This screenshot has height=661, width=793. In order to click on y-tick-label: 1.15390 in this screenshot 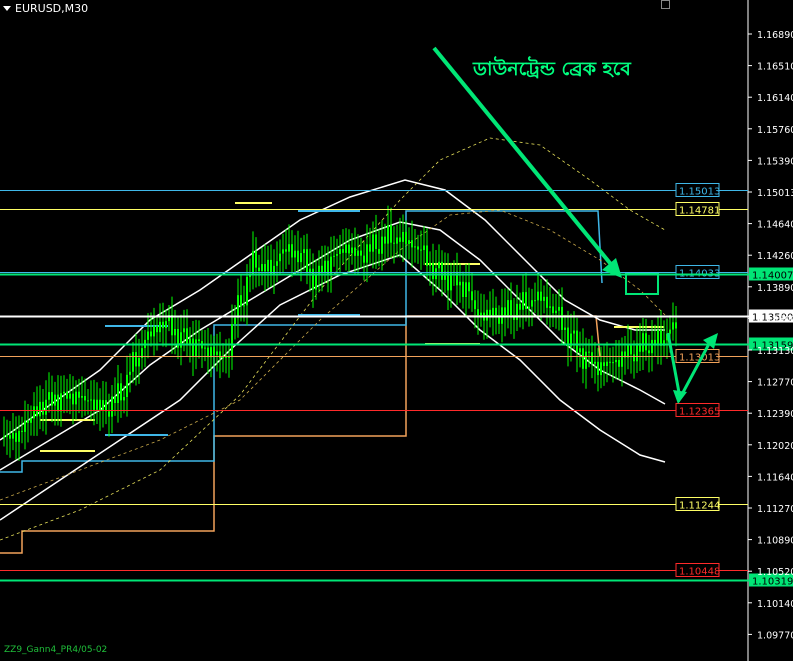, I will do `click(775, 161)`.